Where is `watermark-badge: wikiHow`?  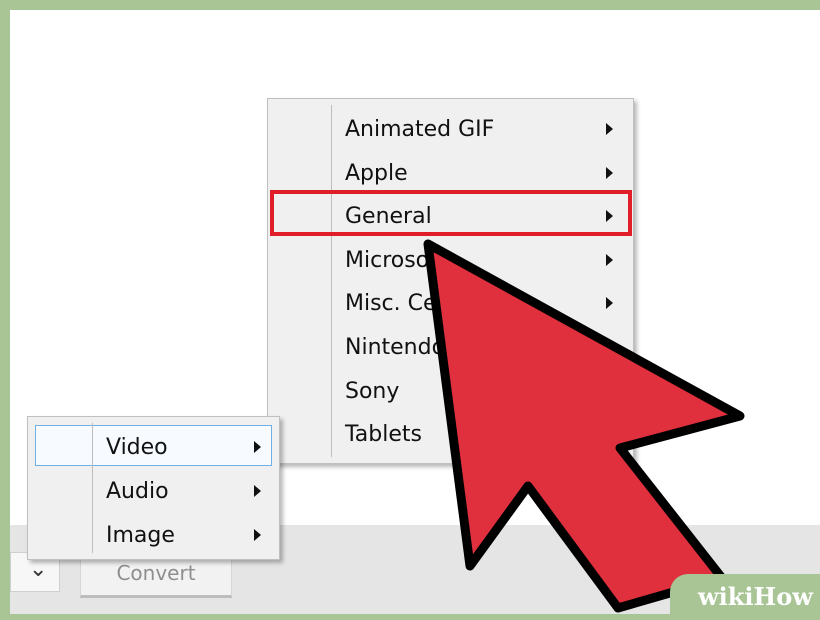 watermark-badge: wikiHow is located at coordinates (745, 597).